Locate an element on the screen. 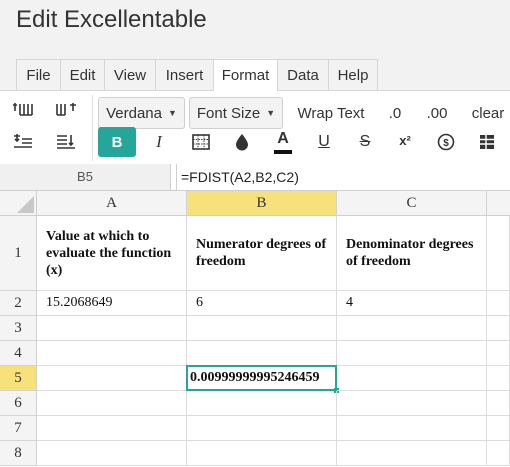 The width and height of the screenshot is (510, 467). indent-left-icon is located at coordinates (23, 111).